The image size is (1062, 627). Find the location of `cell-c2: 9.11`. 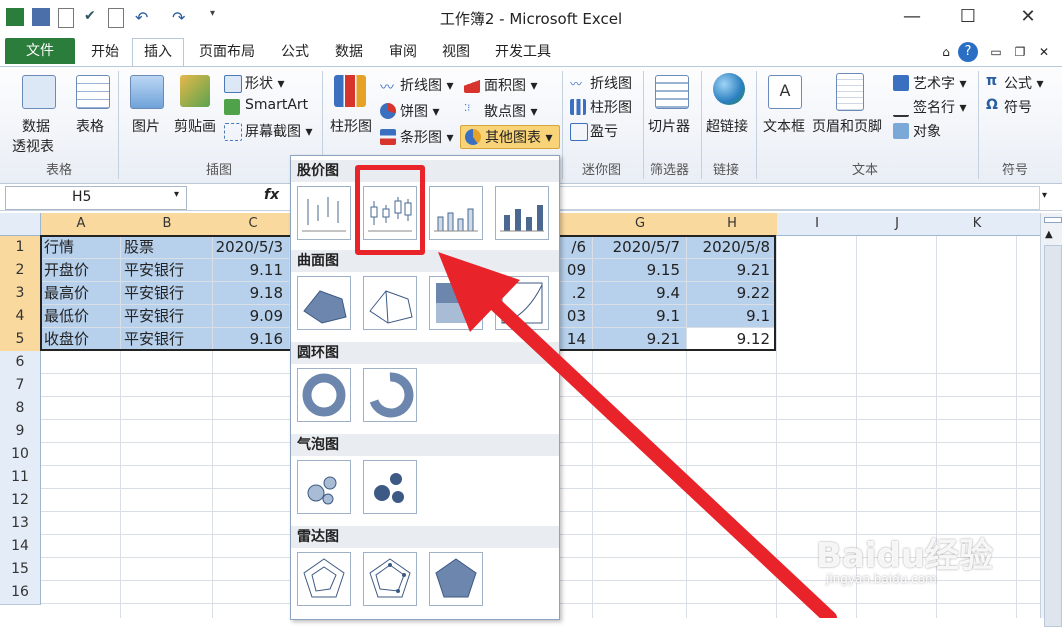

cell-c2: 9.11 is located at coordinates (251, 270).